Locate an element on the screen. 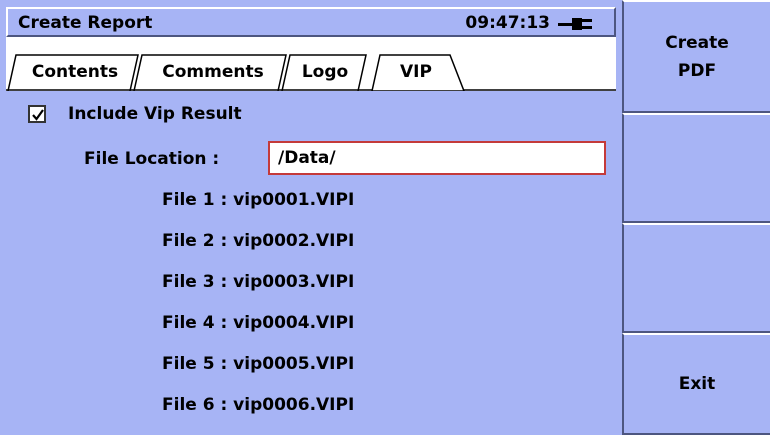  title-bar: Create Report 09:47:13 is located at coordinates (311, 22).